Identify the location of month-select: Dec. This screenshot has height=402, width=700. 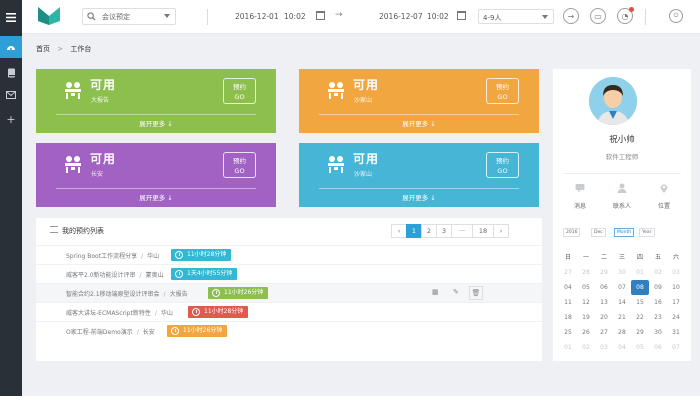
(598, 232).